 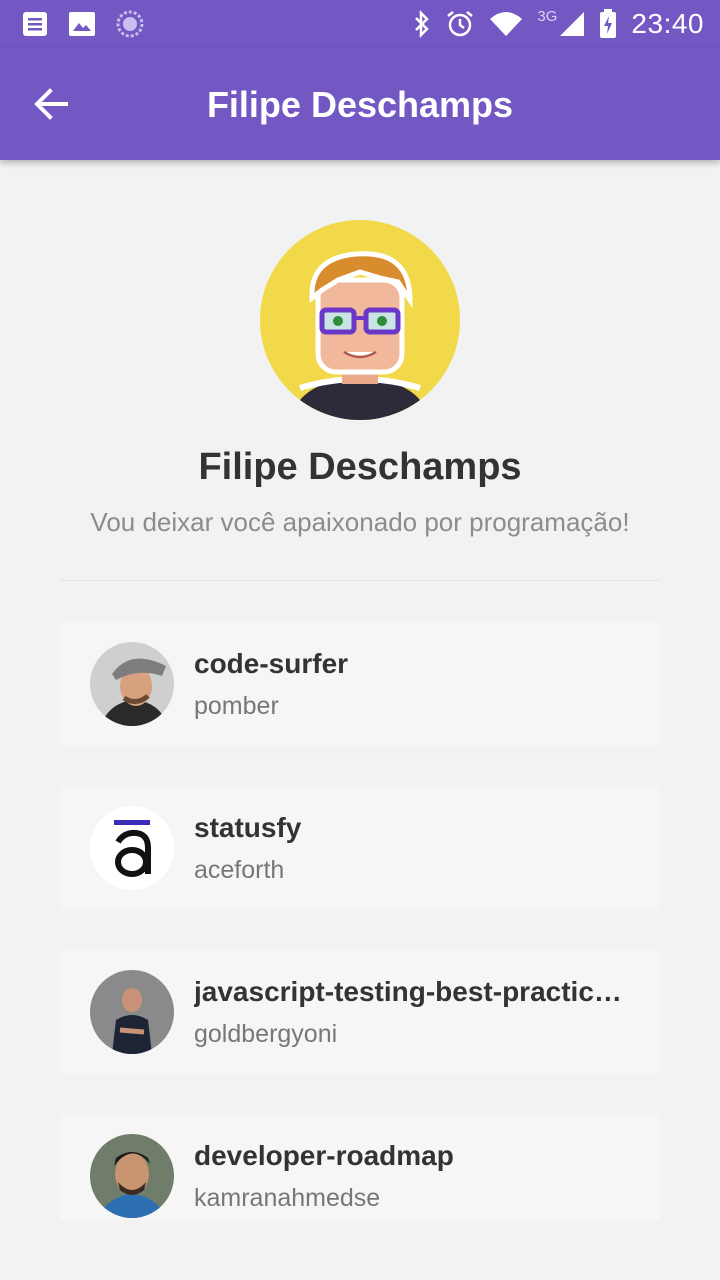 What do you see at coordinates (248, 827) in the screenshot?
I see `repo-name: statusfy` at bounding box center [248, 827].